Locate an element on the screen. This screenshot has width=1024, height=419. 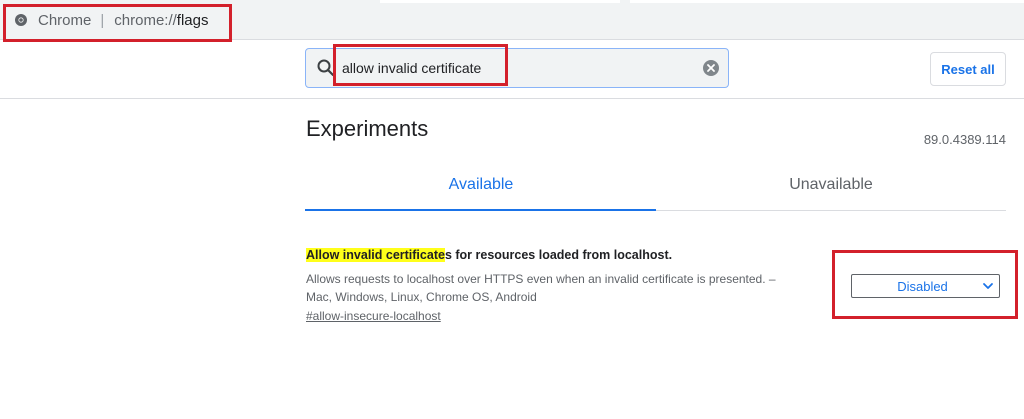
tab-active-indicator is located at coordinates (480, 210).